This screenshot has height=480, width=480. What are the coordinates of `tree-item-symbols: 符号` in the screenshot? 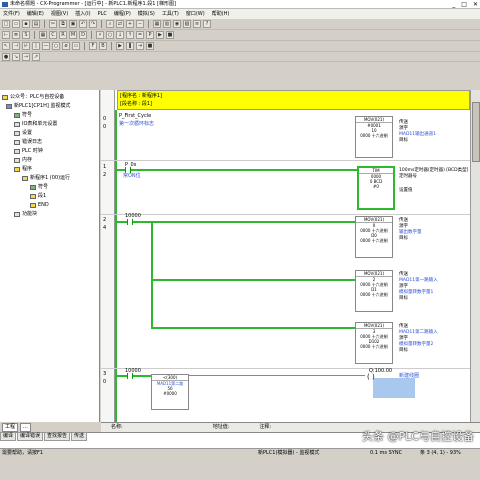 It's located at (23, 115).